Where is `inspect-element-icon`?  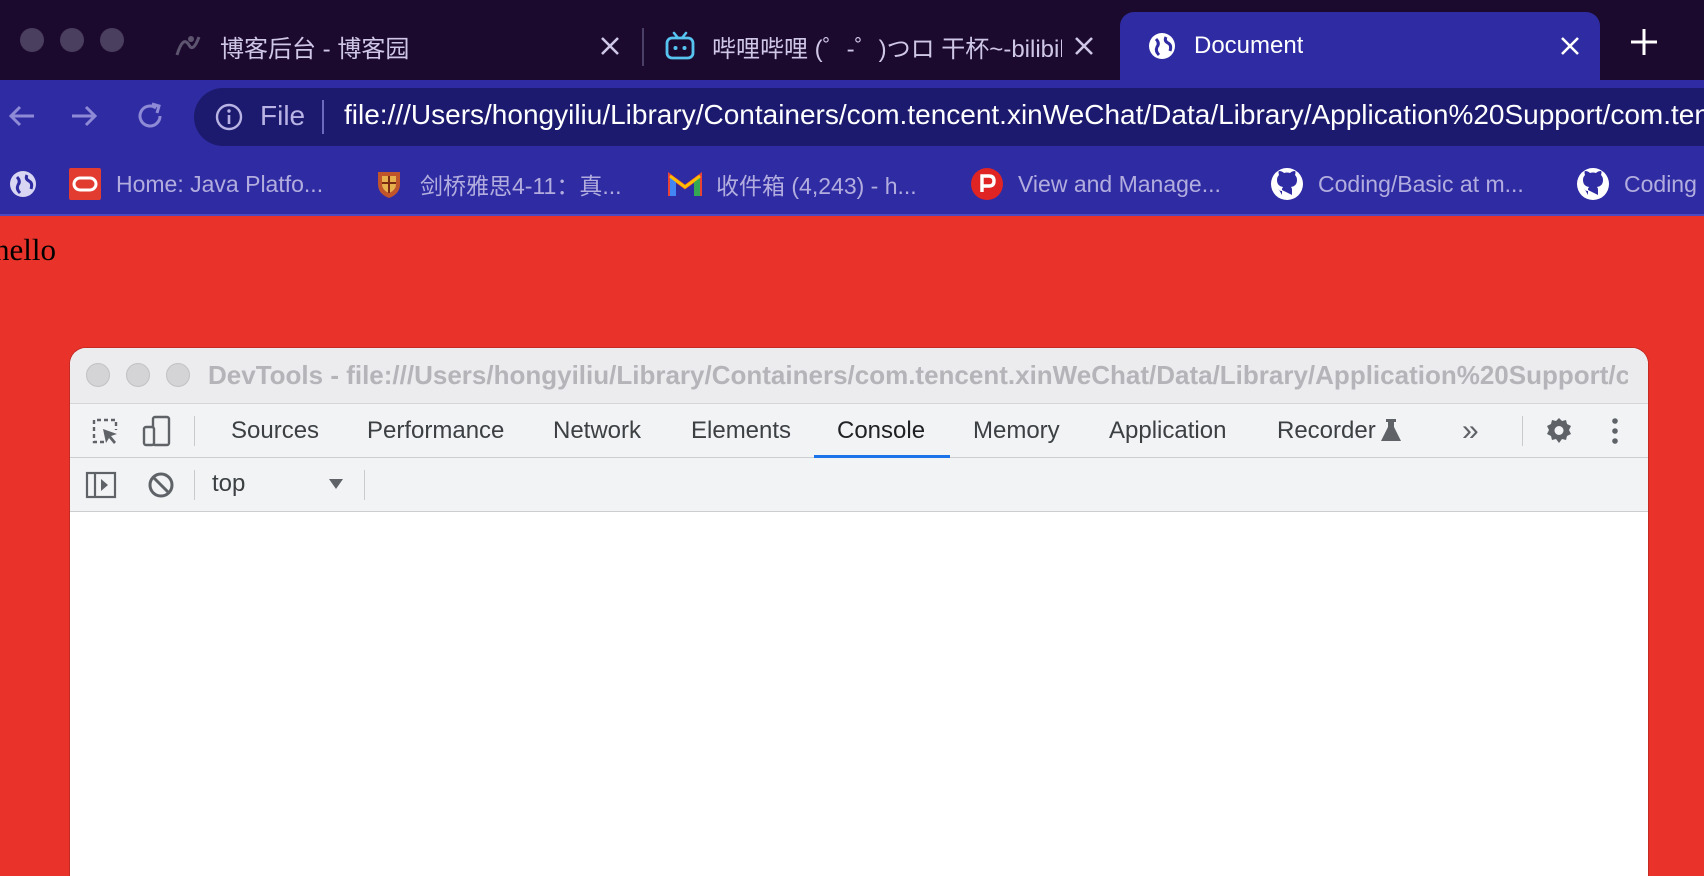
inspect-element-icon is located at coordinates (105, 431).